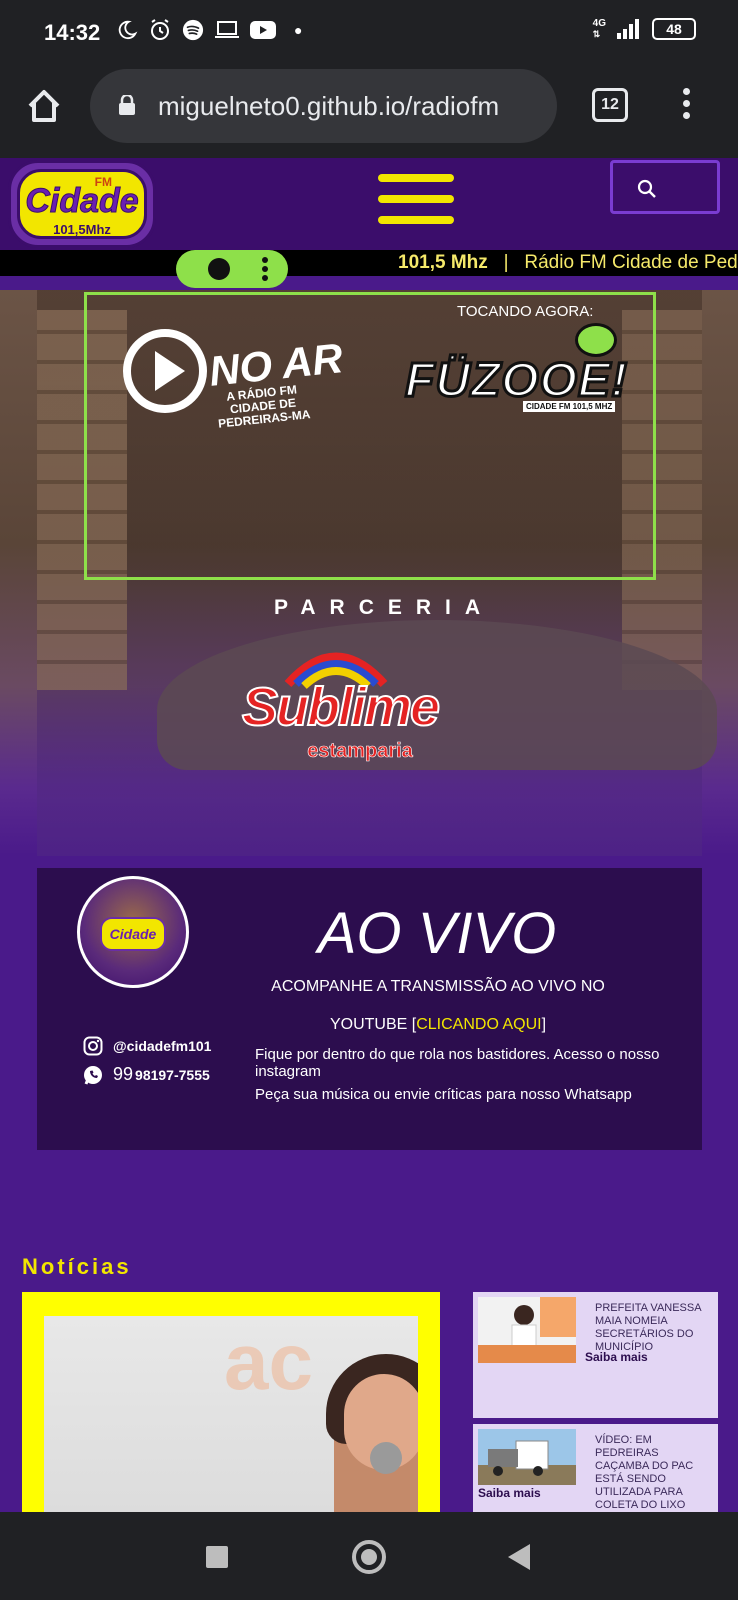 This screenshot has width=738, height=1600. I want to click on back-icon, so click(519, 1557).